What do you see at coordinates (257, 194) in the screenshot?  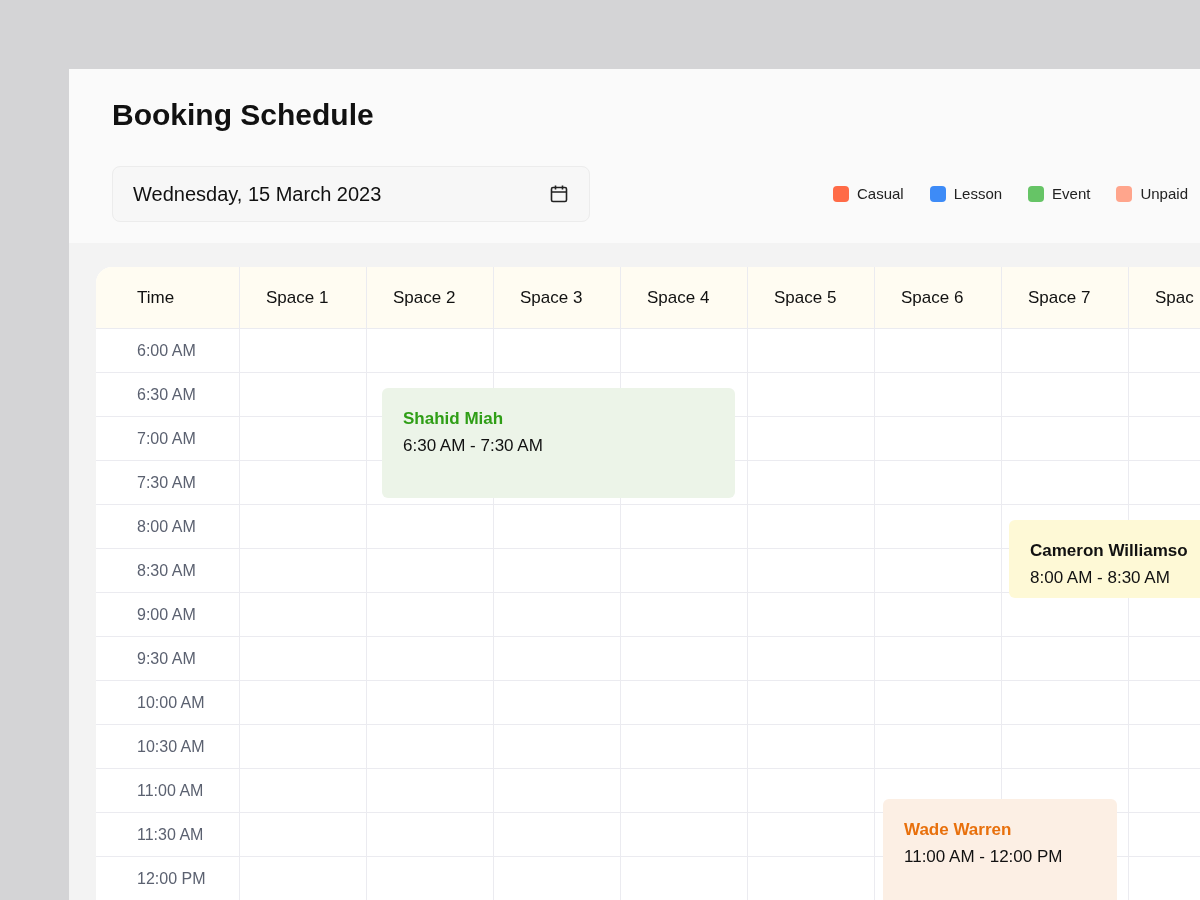 I see `date-value: Wednesday, 15 March 2023` at bounding box center [257, 194].